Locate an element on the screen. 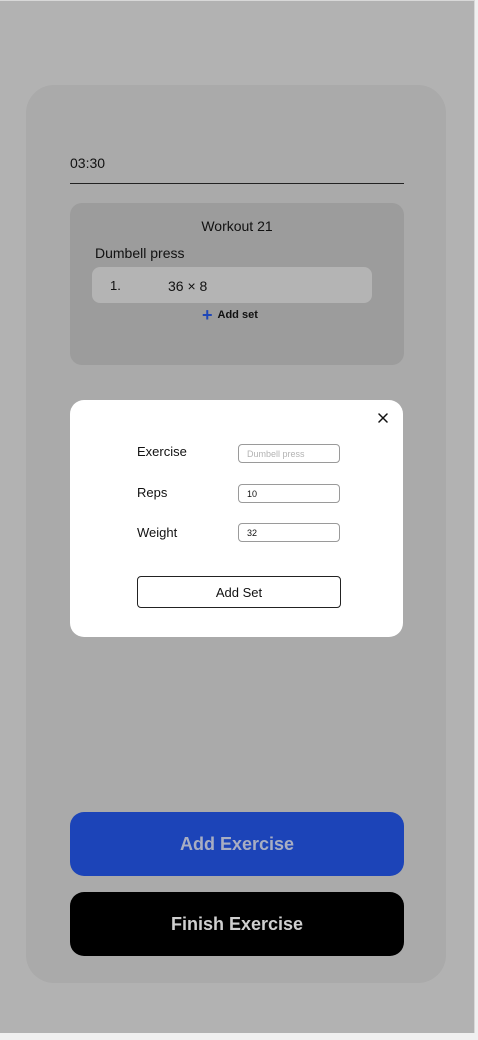  plus-icon: + is located at coordinates (207, 315).